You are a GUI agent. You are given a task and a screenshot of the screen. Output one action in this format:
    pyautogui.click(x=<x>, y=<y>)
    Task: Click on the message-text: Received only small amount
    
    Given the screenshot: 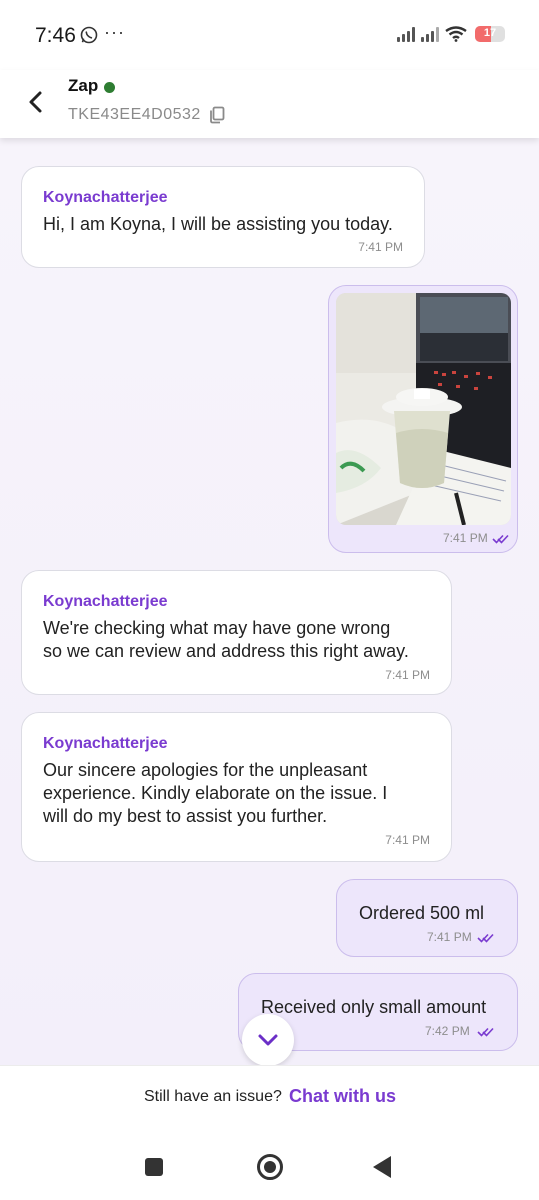 What is the action you would take?
    pyautogui.click(x=374, y=1007)
    